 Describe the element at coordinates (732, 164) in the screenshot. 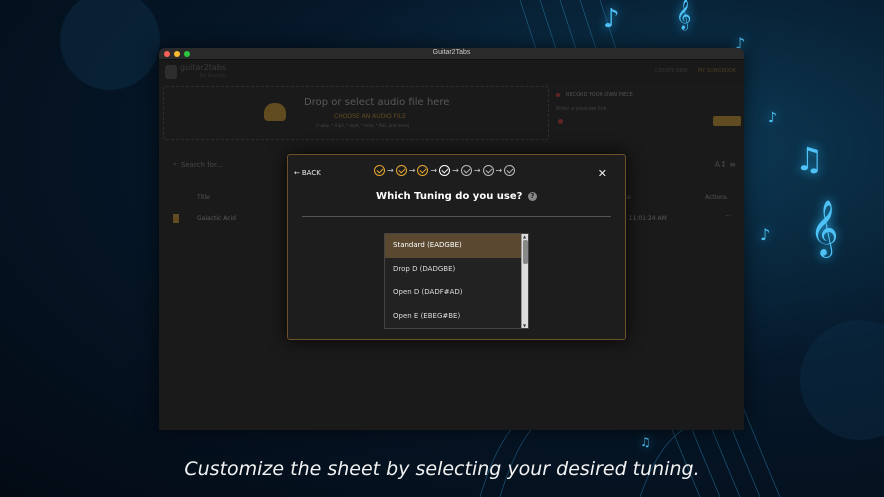

I see `filter-icon: ≡` at that location.